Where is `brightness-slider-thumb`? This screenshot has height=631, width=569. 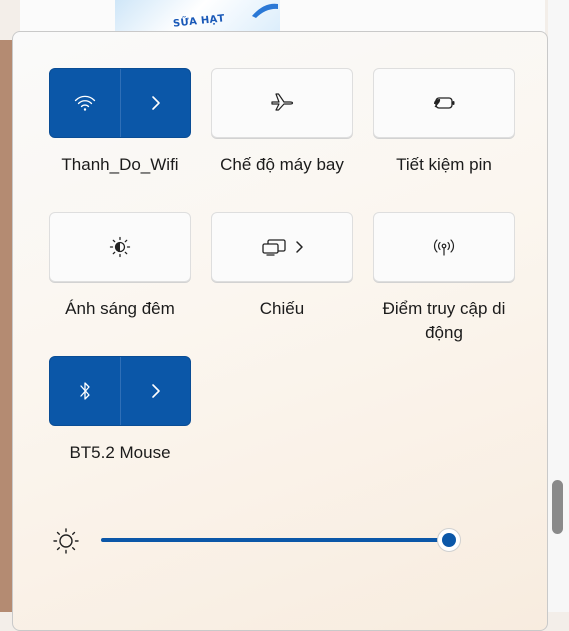
brightness-slider-thumb is located at coordinates (449, 540).